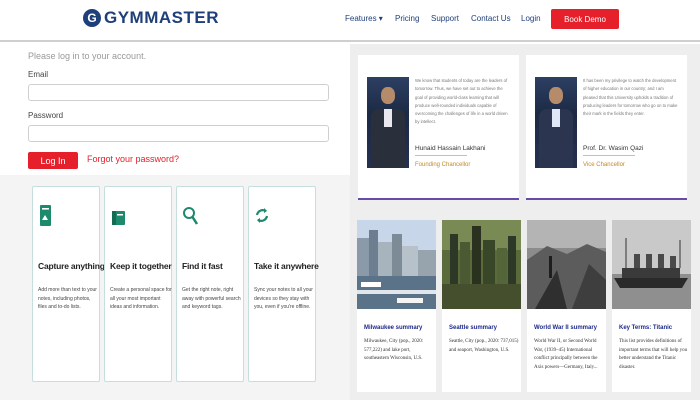 Image resolution: width=700 pixels, height=400 pixels. What do you see at coordinates (53, 160) in the screenshot?
I see `login-button: Log In` at bounding box center [53, 160].